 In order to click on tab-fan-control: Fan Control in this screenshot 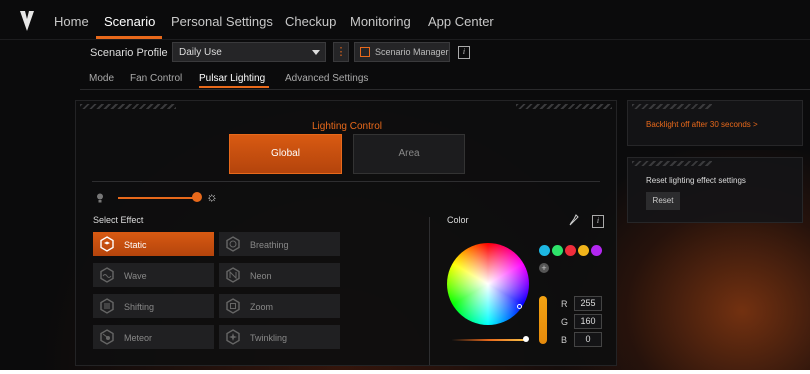, I will do `click(156, 78)`.